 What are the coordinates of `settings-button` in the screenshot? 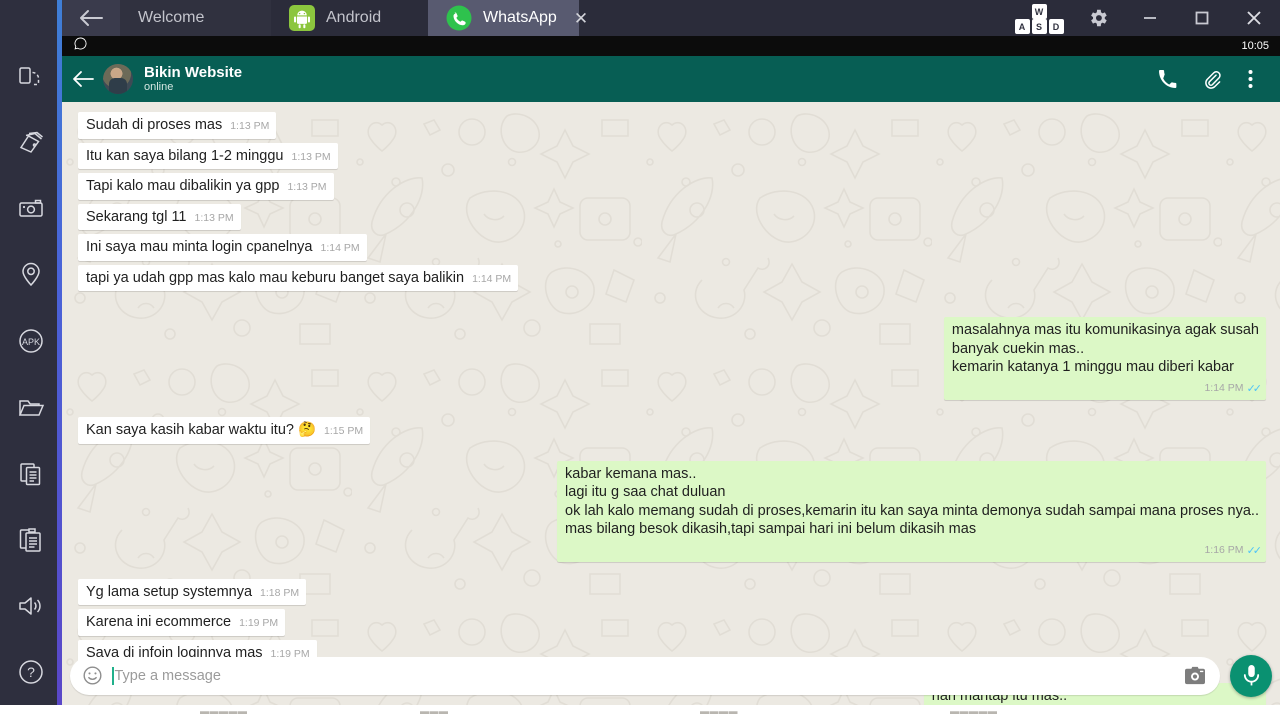 It's located at (1098, 18).